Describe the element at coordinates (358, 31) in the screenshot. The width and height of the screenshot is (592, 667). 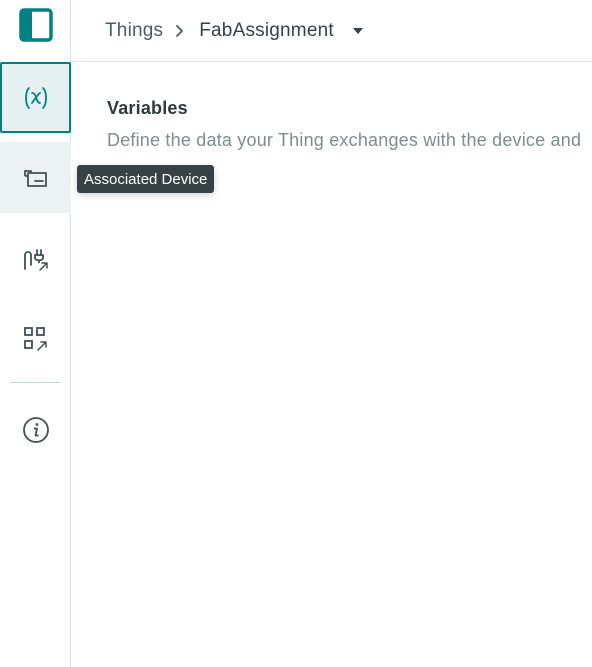
I see `caret-down-icon` at that location.